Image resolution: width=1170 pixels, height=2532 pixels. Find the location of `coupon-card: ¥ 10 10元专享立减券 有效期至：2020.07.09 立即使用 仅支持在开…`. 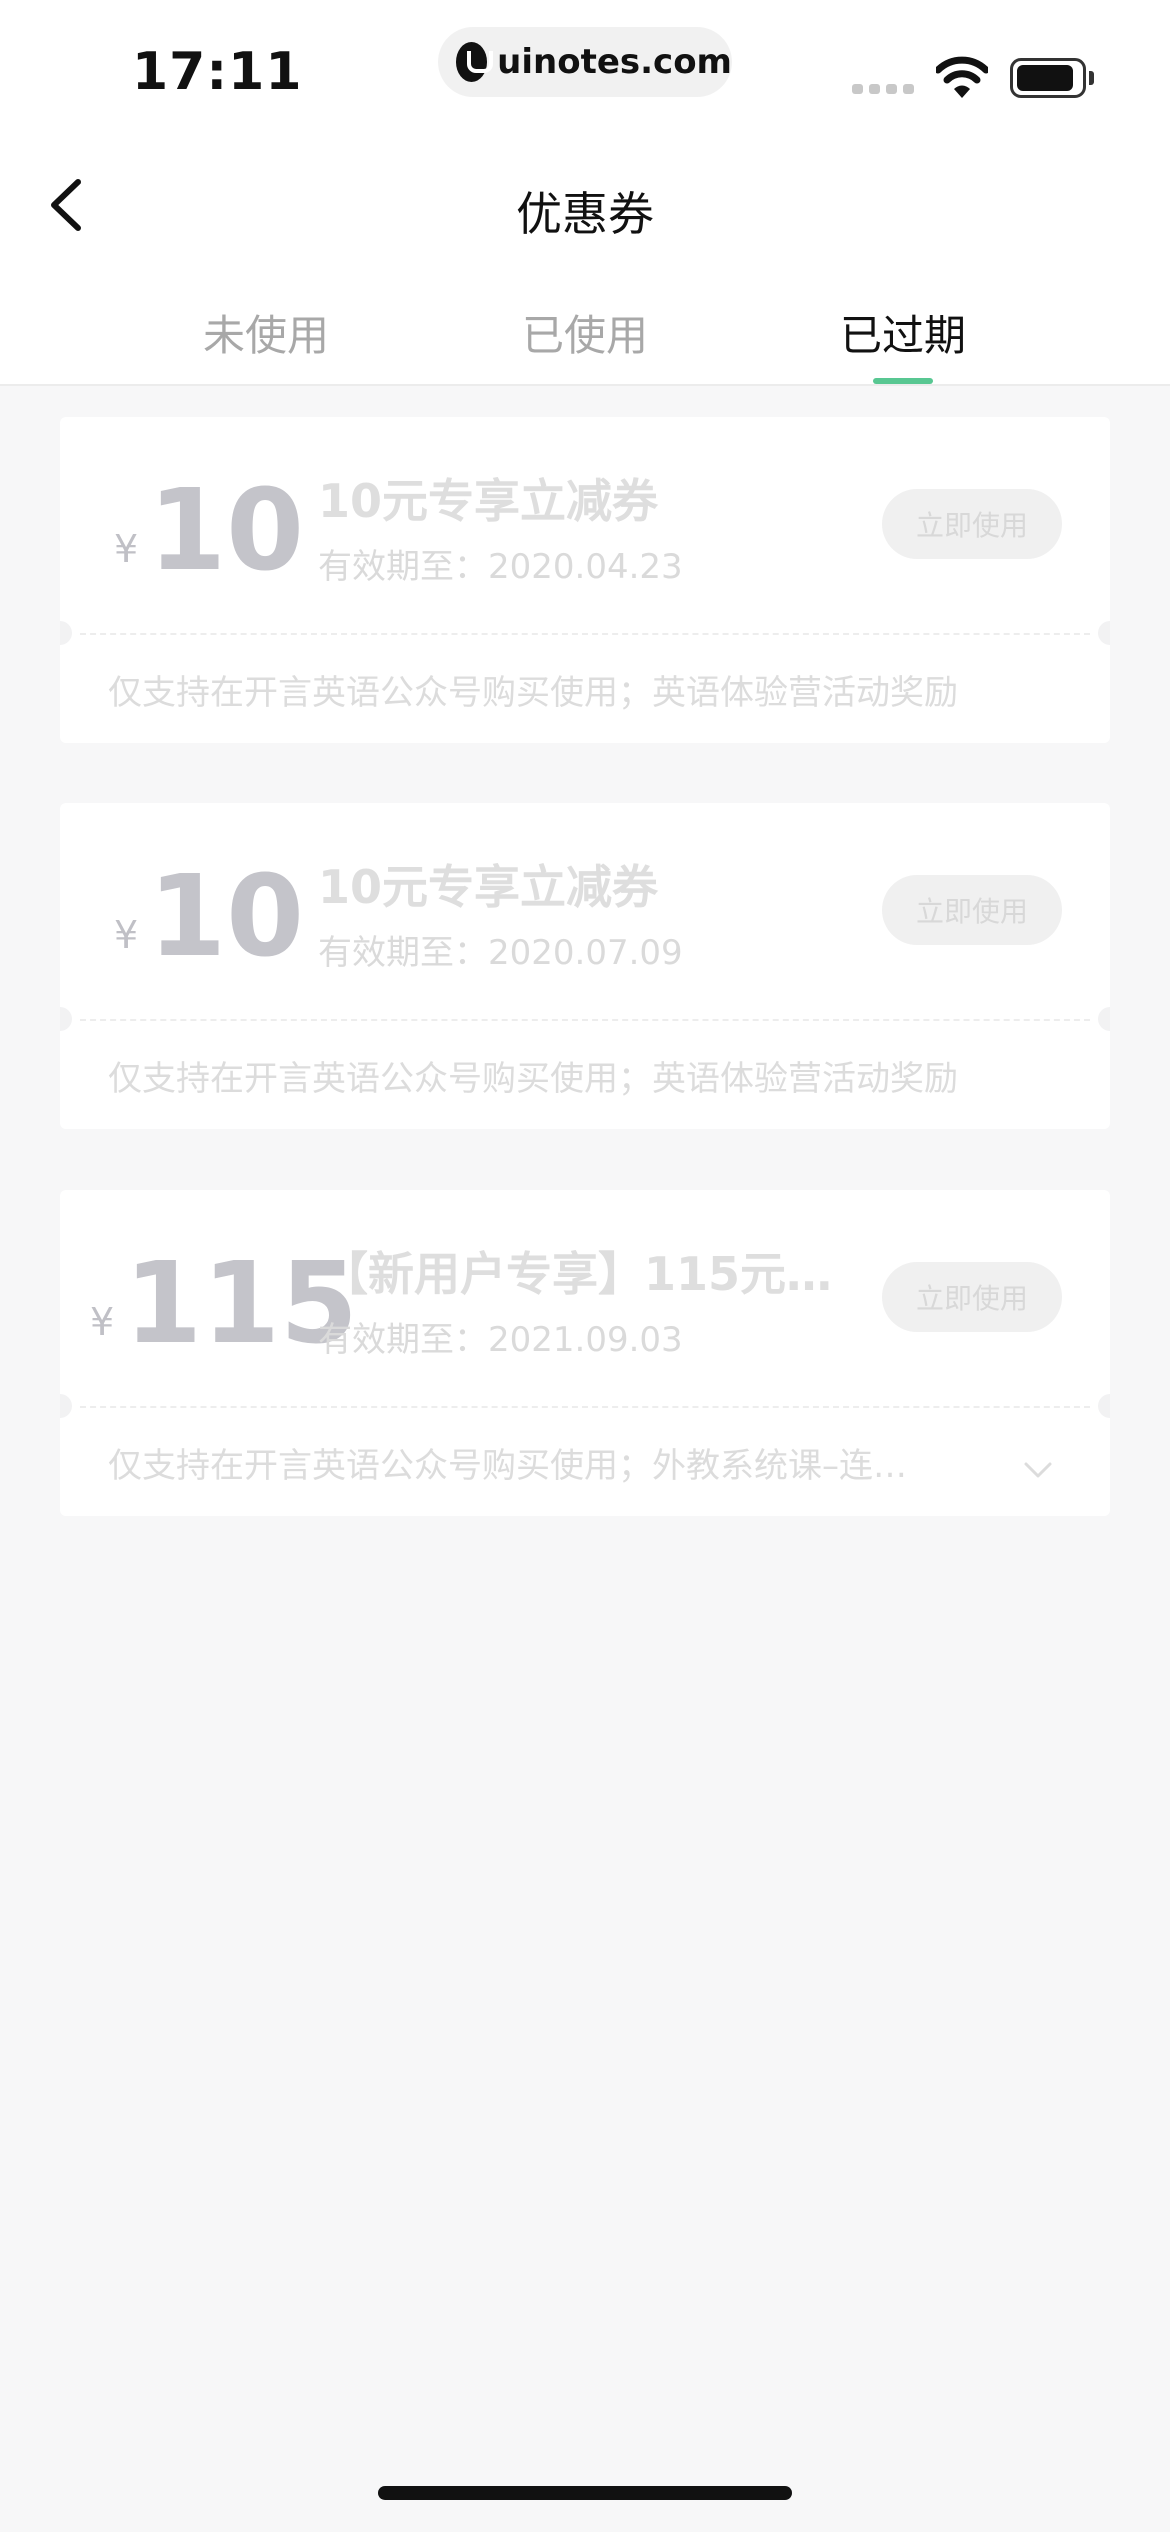

coupon-card: ¥ 10 10元专享立减券 有效期至：2020.07.09 立即使用 仅支持在开… is located at coordinates (585, 966).